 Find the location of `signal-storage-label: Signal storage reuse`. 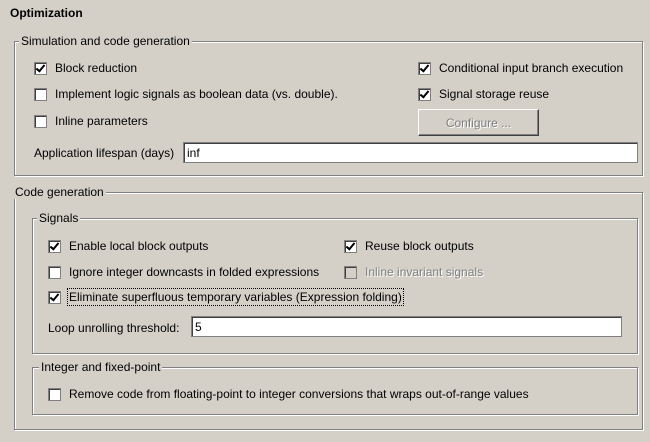

signal-storage-label: Signal storage reuse is located at coordinates (494, 94).